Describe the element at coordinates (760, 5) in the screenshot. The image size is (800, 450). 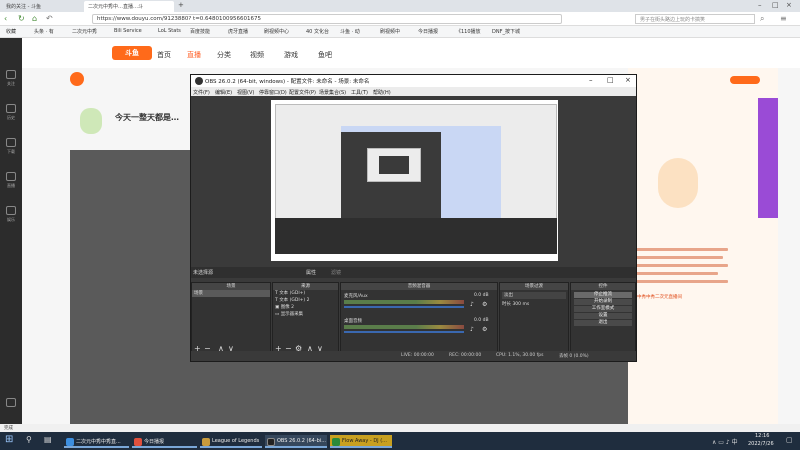
I see `minimize-icon: –` at that location.